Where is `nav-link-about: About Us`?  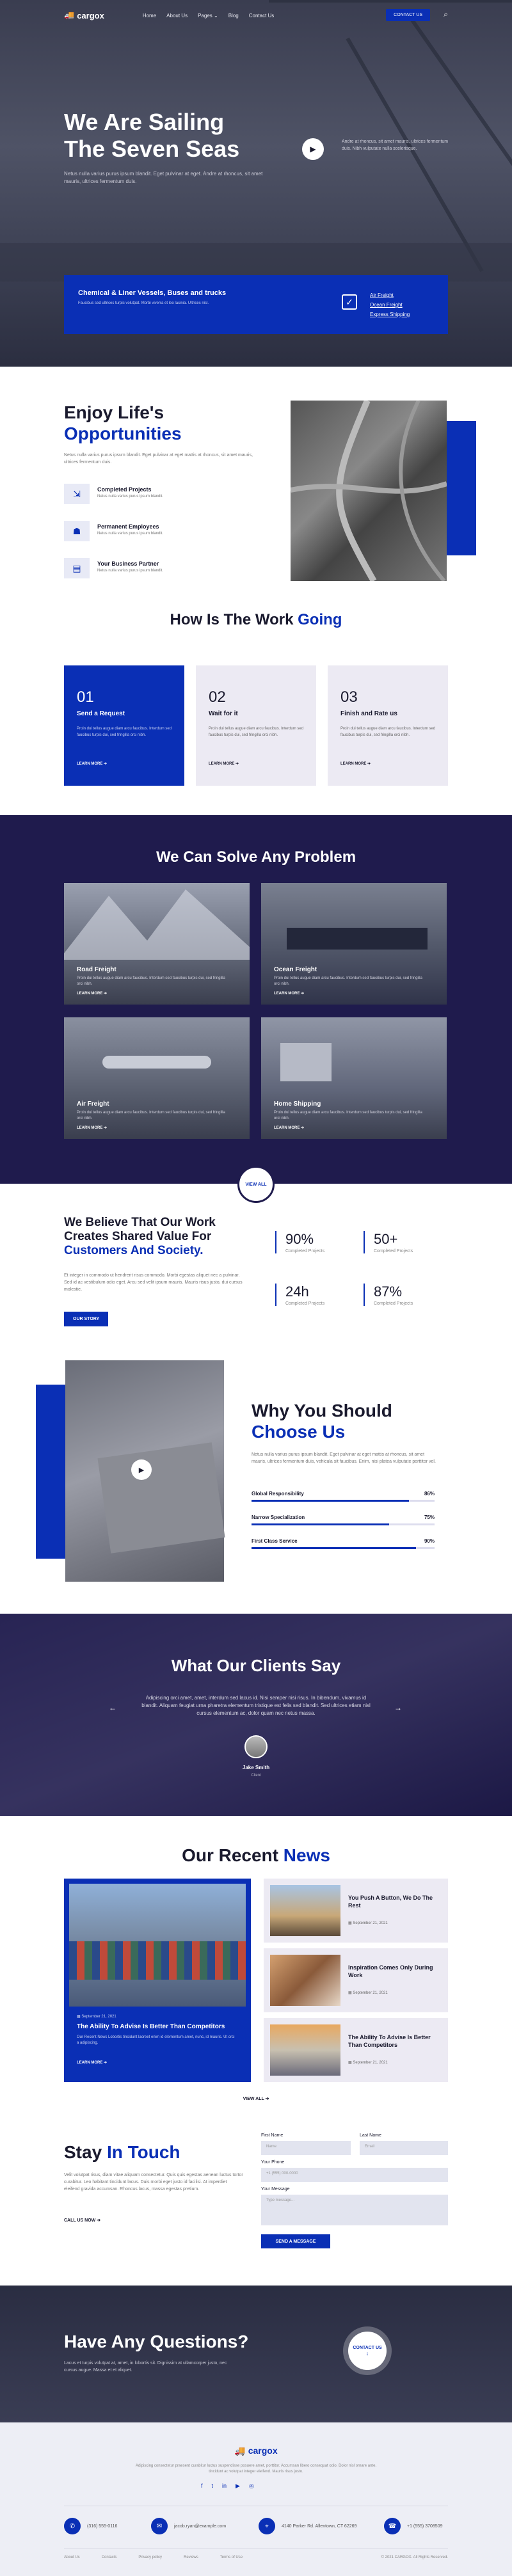
nav-link-about: About Us is located at coordinates (177, 16).